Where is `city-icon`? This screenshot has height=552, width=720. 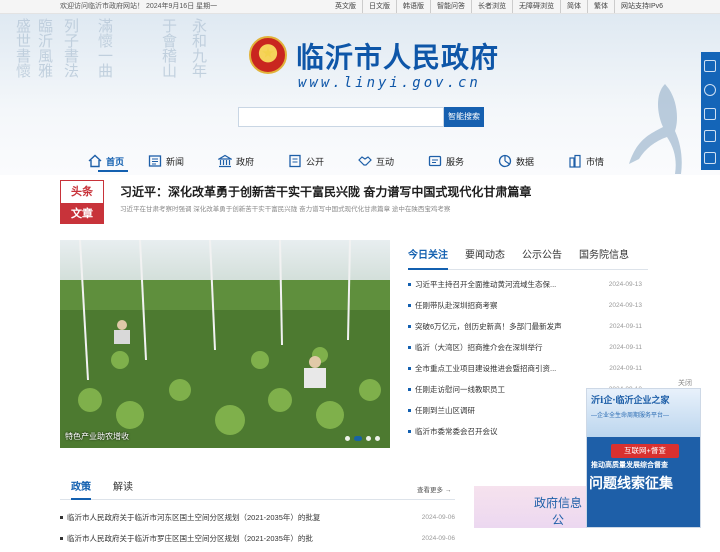
city-icon is located at coordinates (575, 161).